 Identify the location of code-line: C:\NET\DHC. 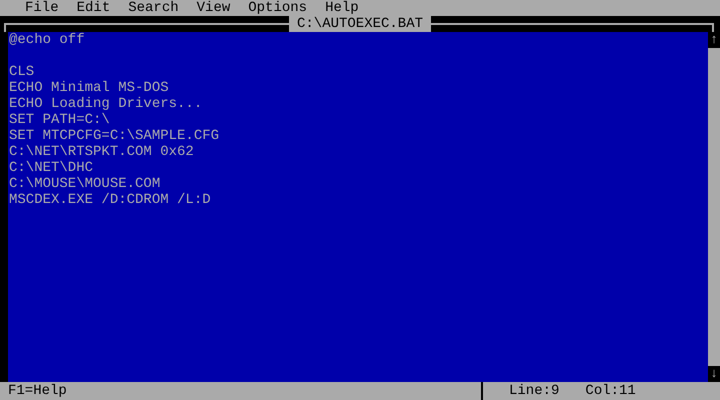
(51, 168).